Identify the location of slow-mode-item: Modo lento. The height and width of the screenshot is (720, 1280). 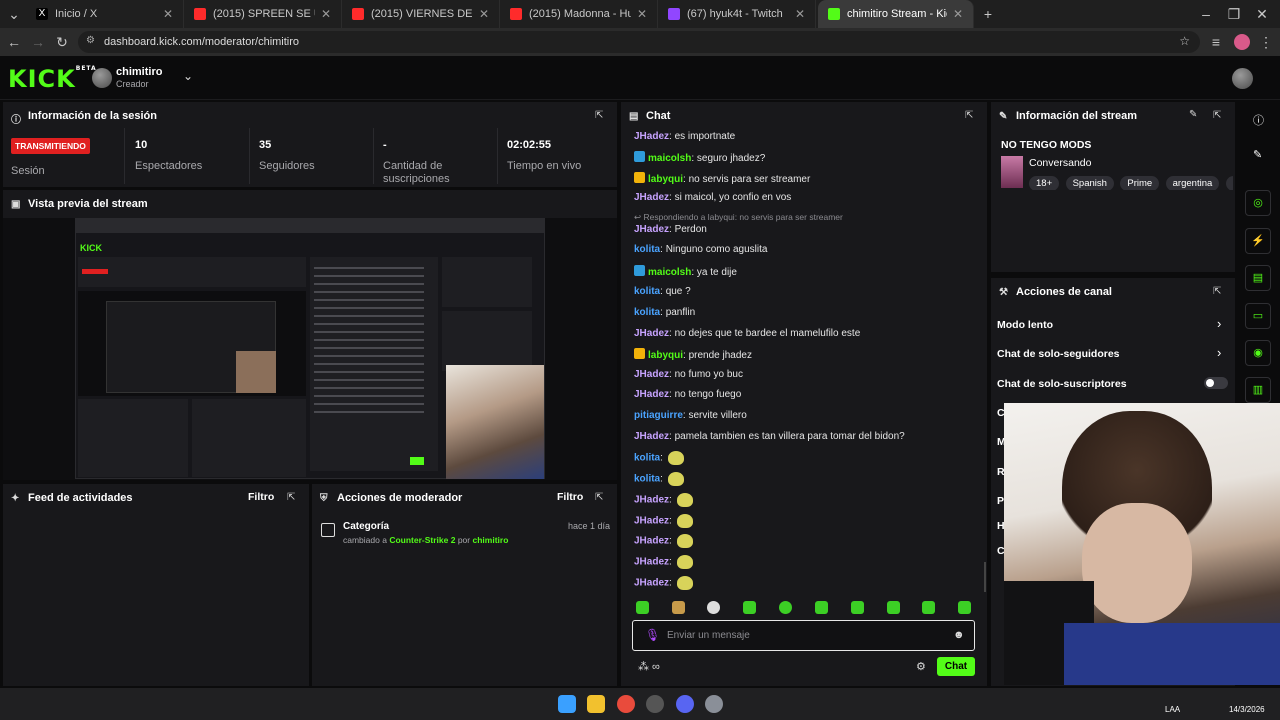
(1025, 325).